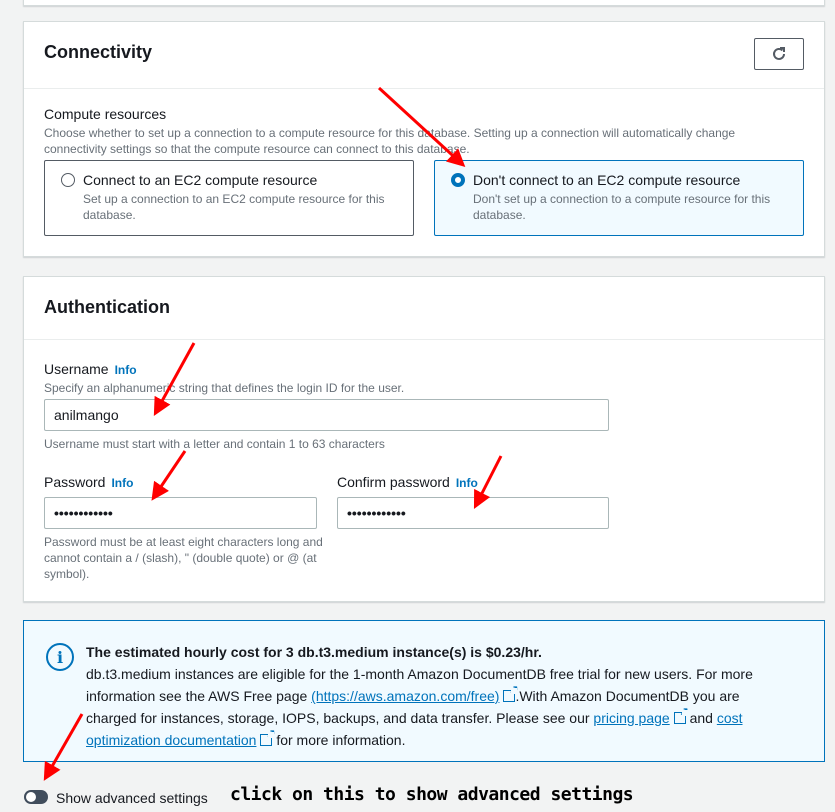  I want to click on advanced-settings-label: Show advanced settings, so click(132, 798).